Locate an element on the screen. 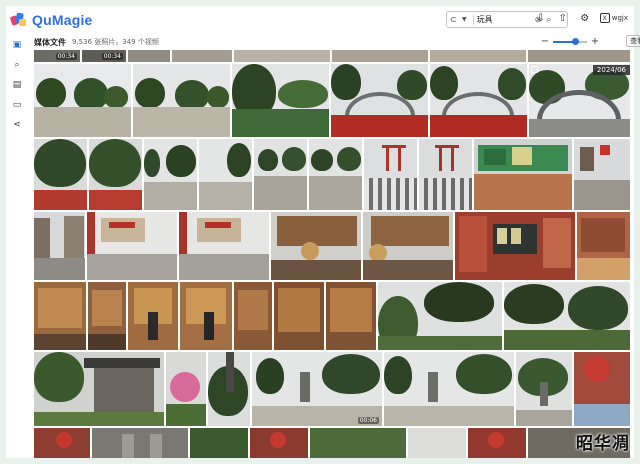 This screenshot has height=464, width=640. chevron-down-icon: ▼ is located at coordinates (464, 19).